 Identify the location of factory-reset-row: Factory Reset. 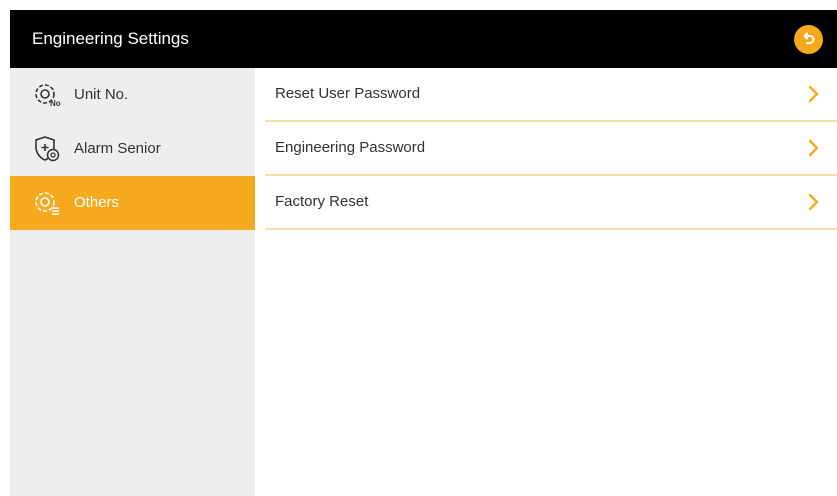
(551, 203).